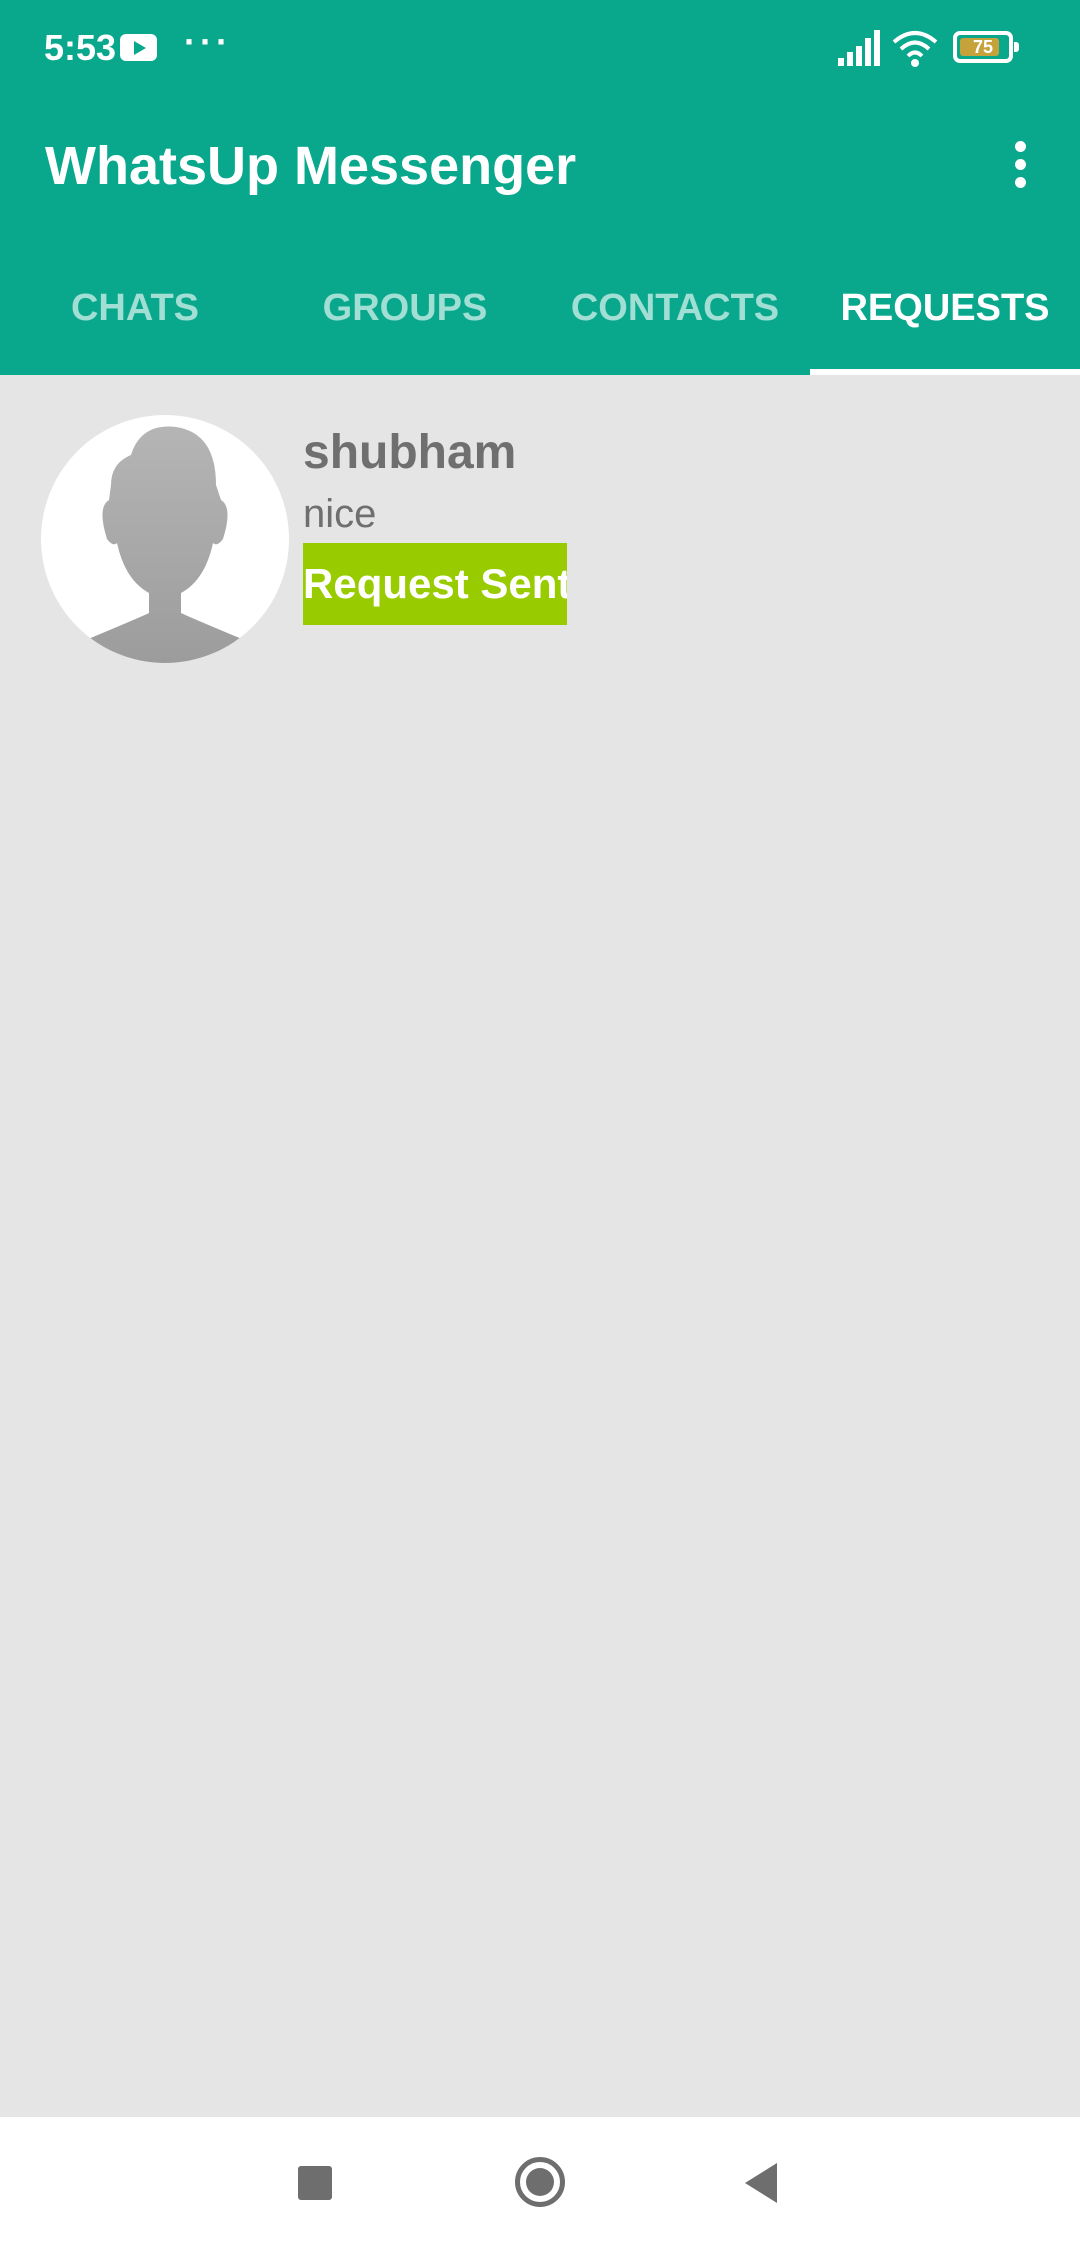 This screenshot has height=2246, width=1080. What do you see at coordinates (410, 452) in the screenshot?
I see `contact-name: shubham` at bounding box center [410, 452].